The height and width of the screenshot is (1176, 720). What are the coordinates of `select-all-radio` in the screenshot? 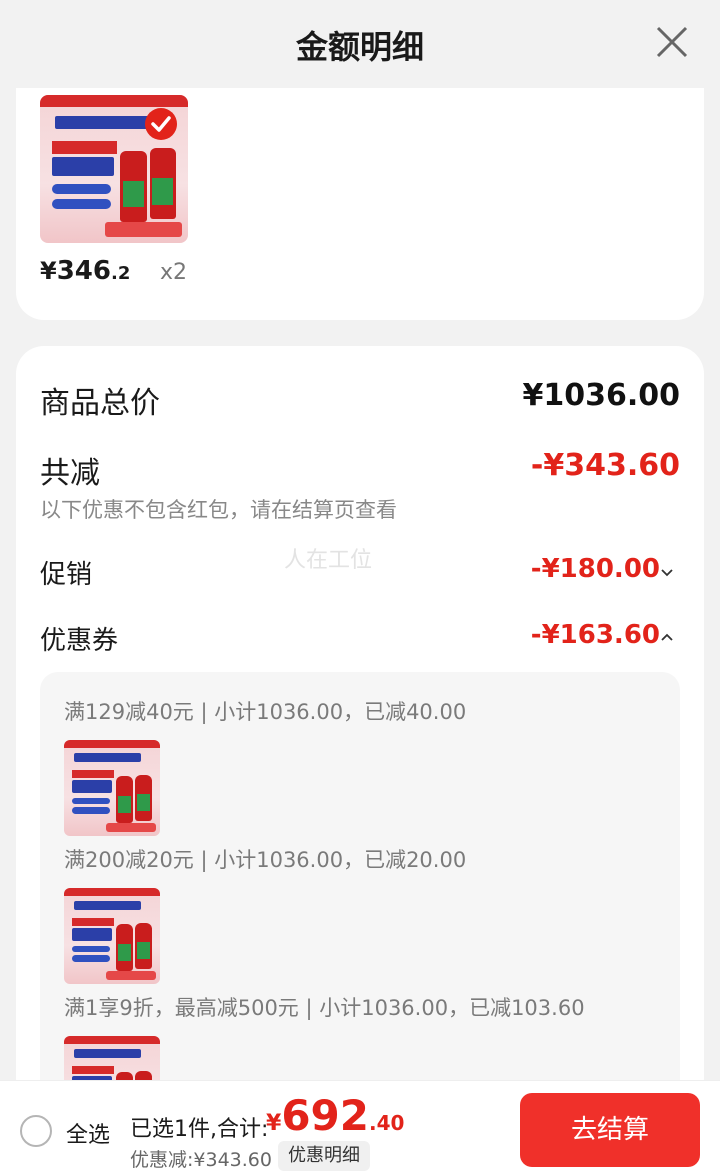 It's located at (36, 1131).